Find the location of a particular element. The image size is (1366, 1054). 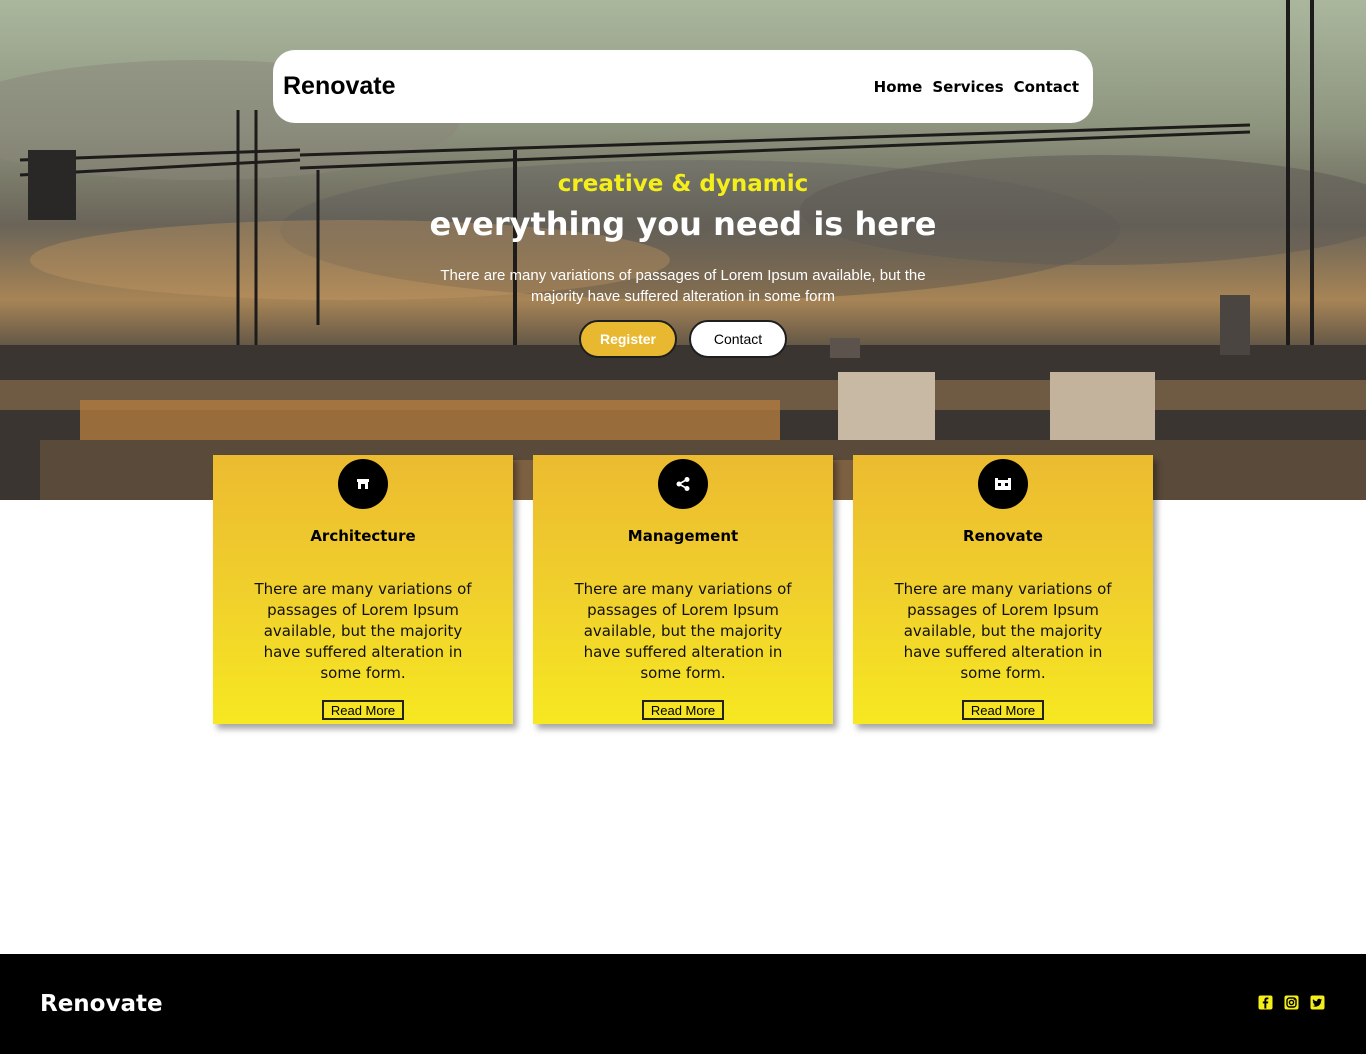

store-icon is located at coordinates (363, 484).